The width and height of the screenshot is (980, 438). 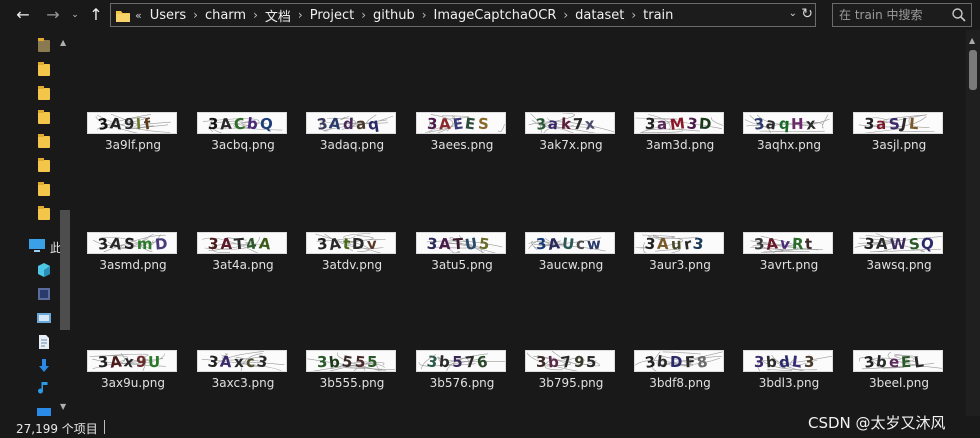 What do you see at coordinates (133, 383) in the screenshot?
I see `file-name: 3ax9u.png` at bounding box center [133, 383].